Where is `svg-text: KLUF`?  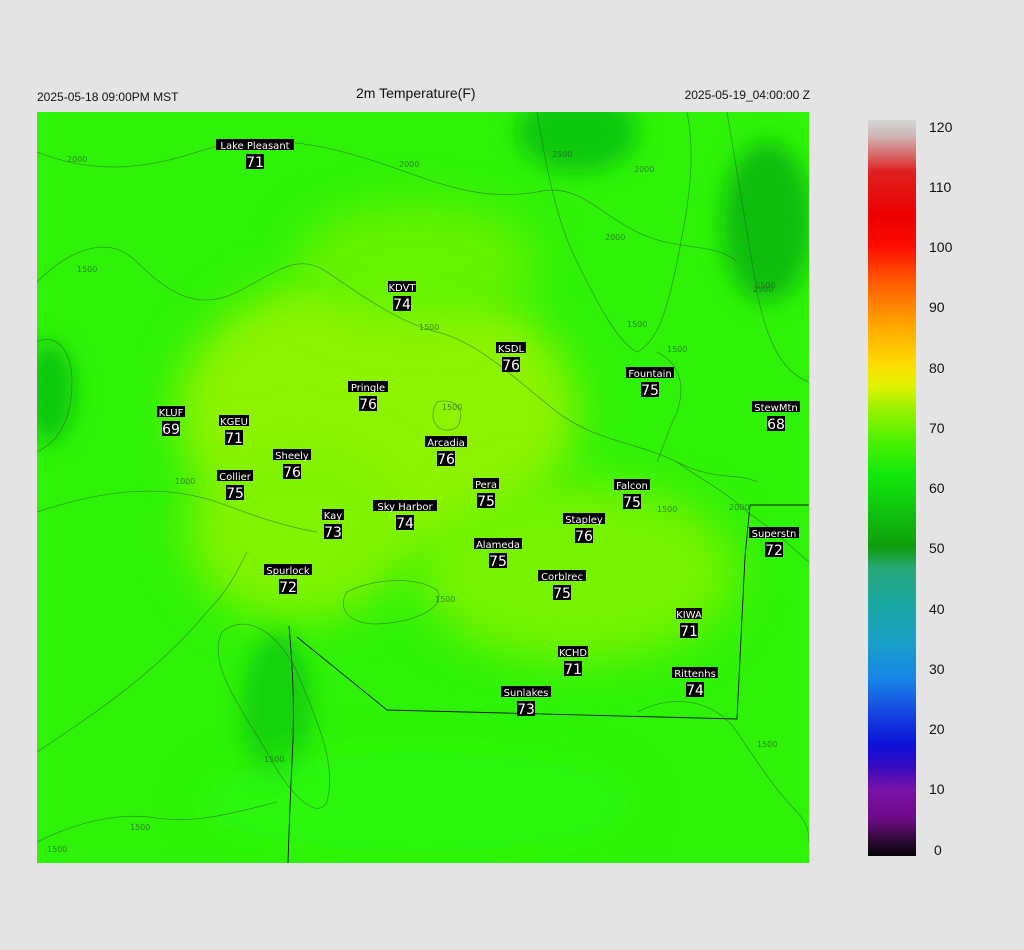
svg-text: KLUF is located at coordinates (171, 413).